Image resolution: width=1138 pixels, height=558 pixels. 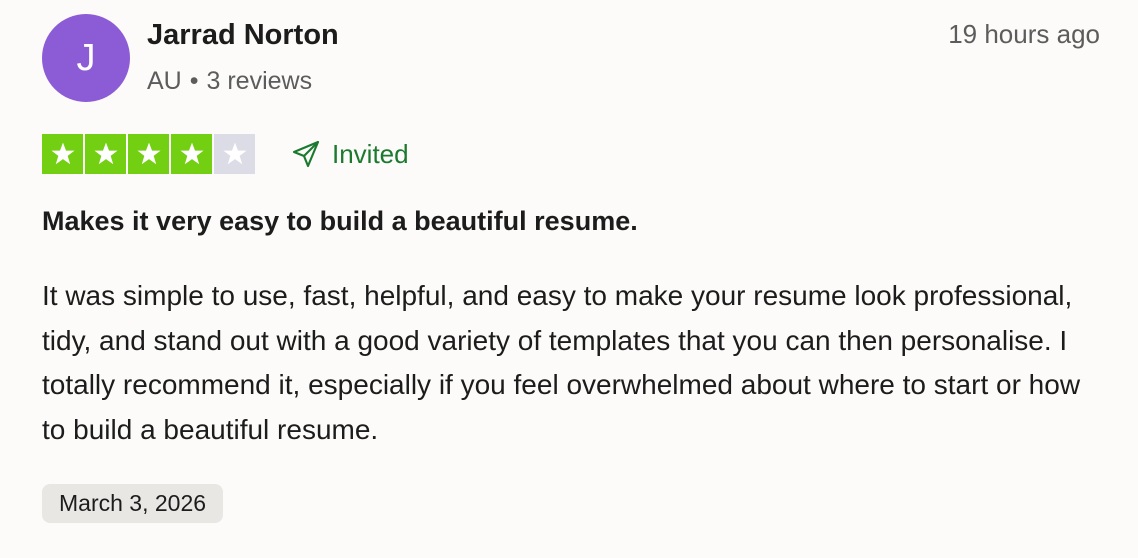 I want to click on invited-badge: Invited, so click(x=349, y=154).